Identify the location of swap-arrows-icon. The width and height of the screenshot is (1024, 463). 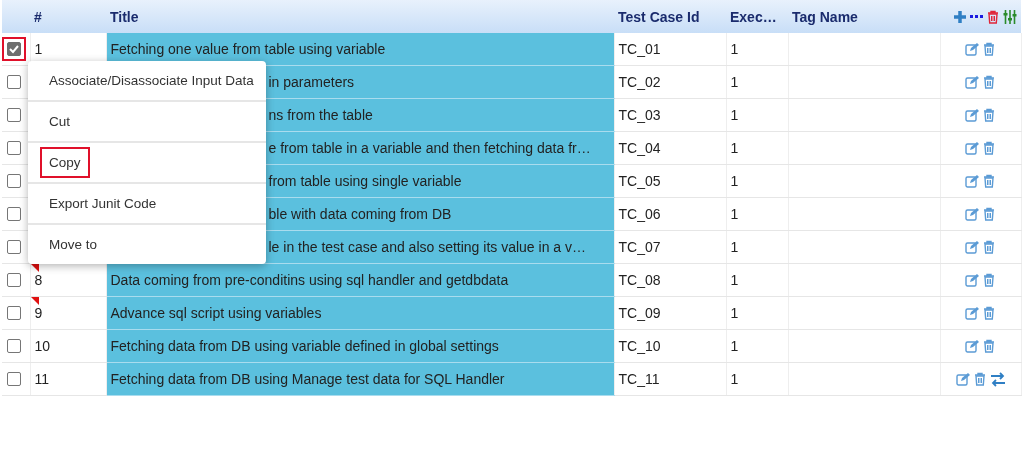
(997, 379).